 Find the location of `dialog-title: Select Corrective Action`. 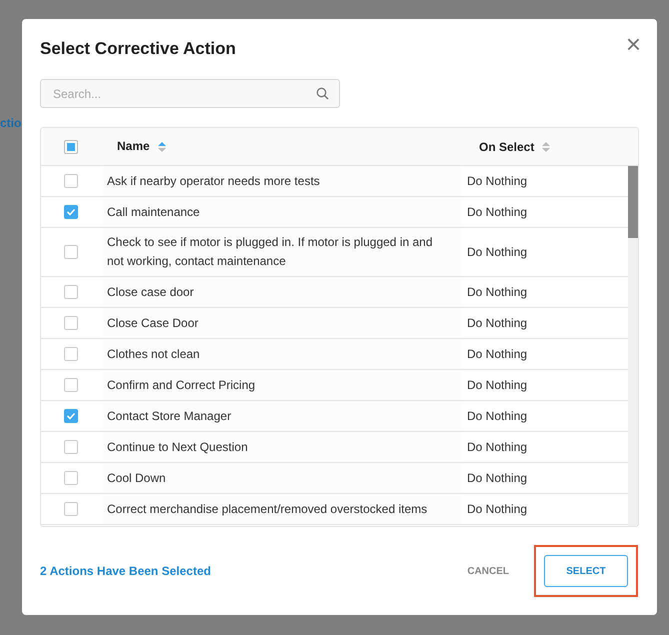

dialog-title: Select Corrective Action is located at coordinates (138, 49).